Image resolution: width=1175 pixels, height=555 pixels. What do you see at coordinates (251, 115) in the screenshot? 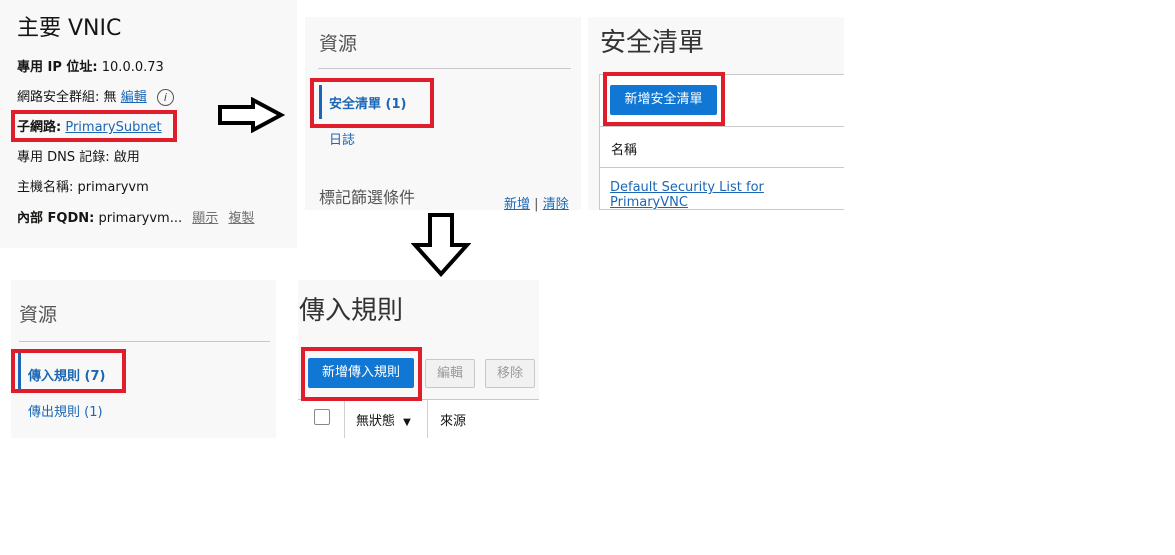
I see `right-arrow-icon` at bounding box center [251, 115].